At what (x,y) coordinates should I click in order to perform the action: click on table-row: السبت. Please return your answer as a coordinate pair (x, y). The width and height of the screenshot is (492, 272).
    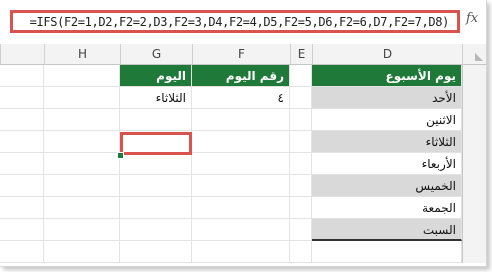
    Looking at the image, I should click on (243, 230).